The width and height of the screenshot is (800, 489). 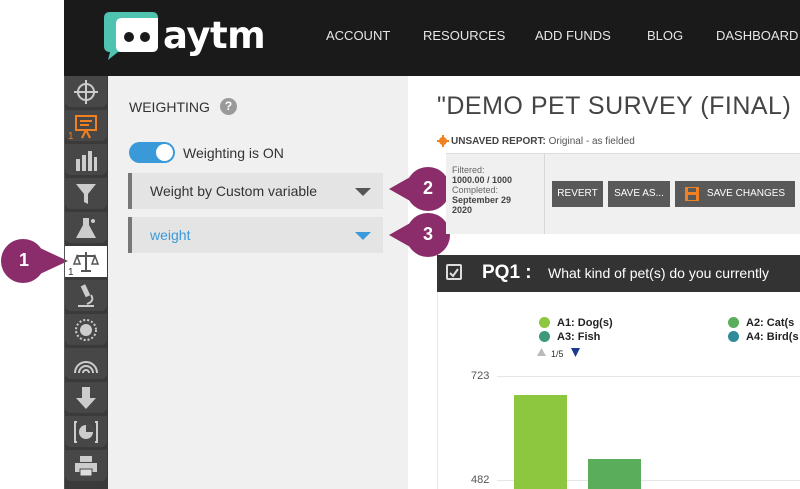 I want to click on legend-label-birds: A4: Bird(s, so click(x=772, y=337).